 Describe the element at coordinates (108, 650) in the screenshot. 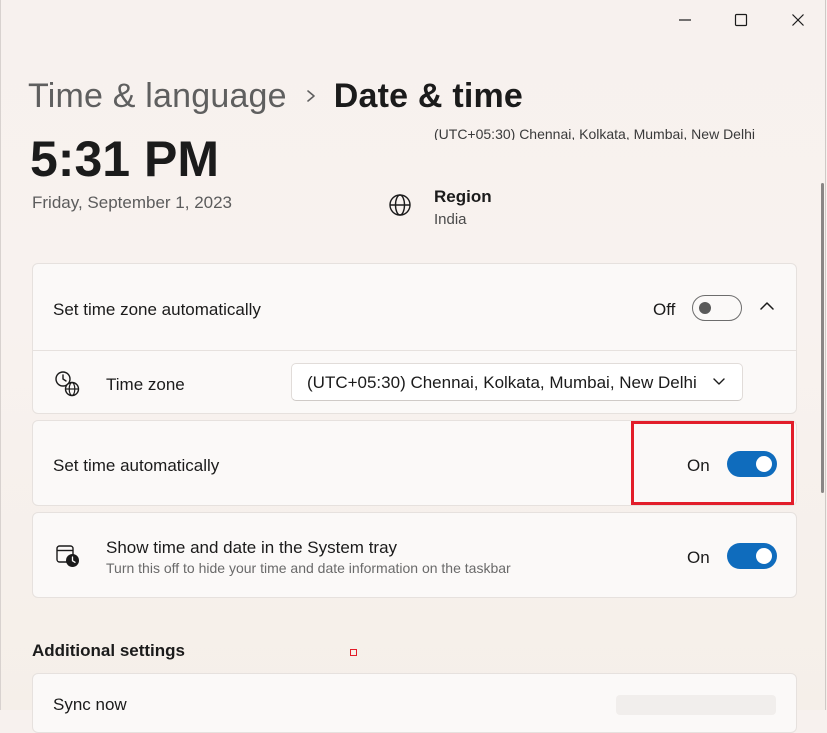

I see `additional-settings-heading: Additional settings` at that location.